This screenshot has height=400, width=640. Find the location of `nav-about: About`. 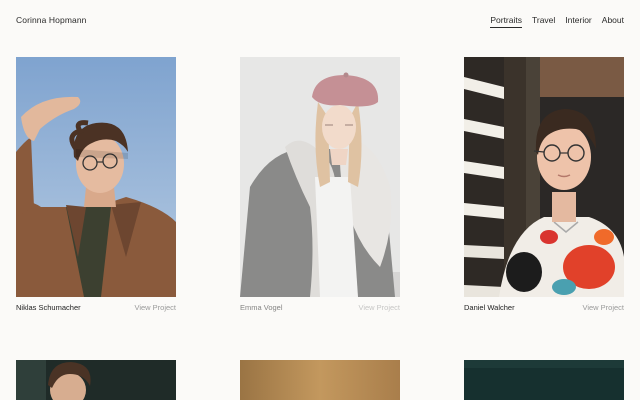

nav-about: About is located at coordinates (613, 21).